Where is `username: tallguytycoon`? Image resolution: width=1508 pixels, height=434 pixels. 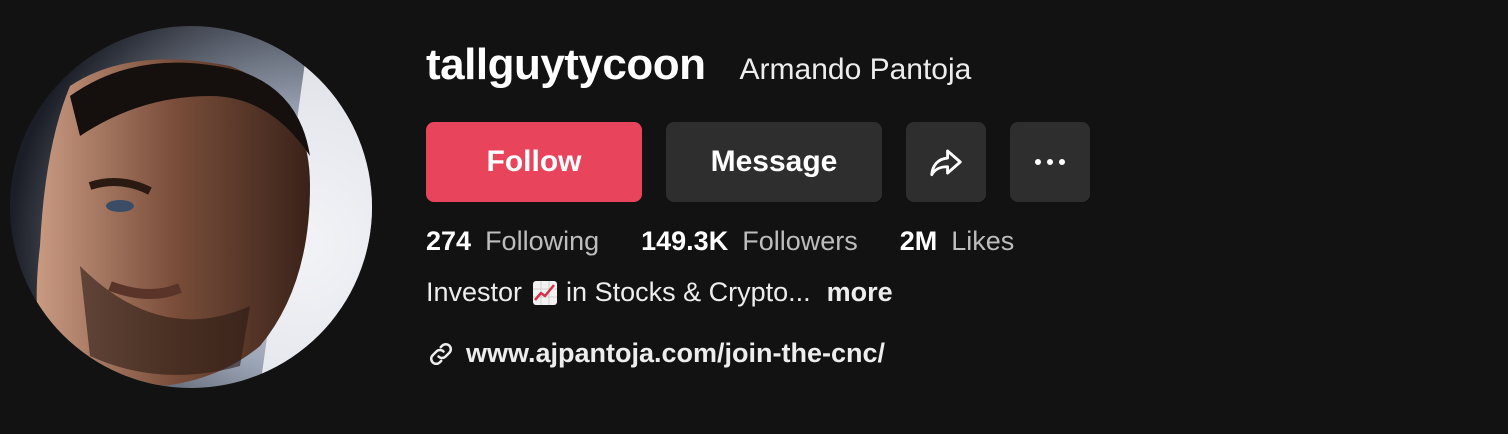 username: tallguytycoon is located at coordinates (566, 64).